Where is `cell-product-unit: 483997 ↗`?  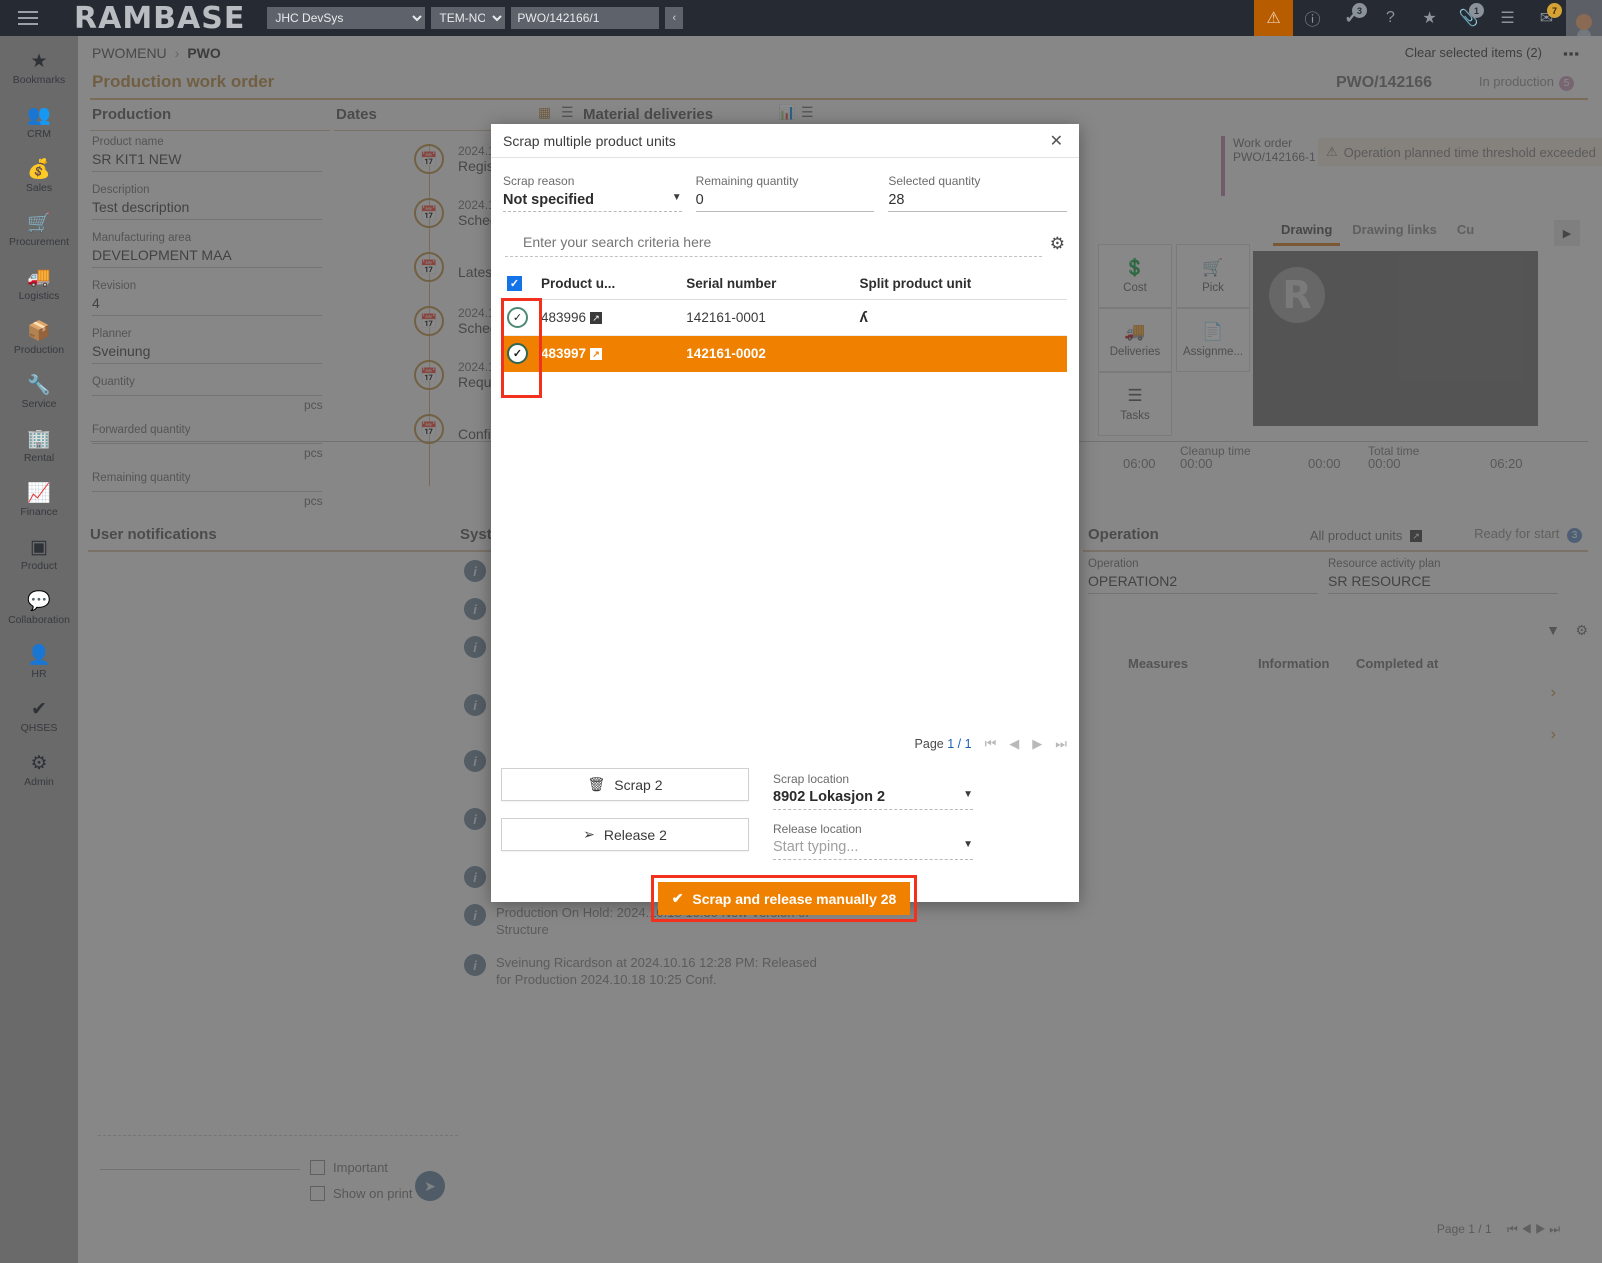
cell-product-unit: 483997 ↗ is located at coordinates (610, 353).